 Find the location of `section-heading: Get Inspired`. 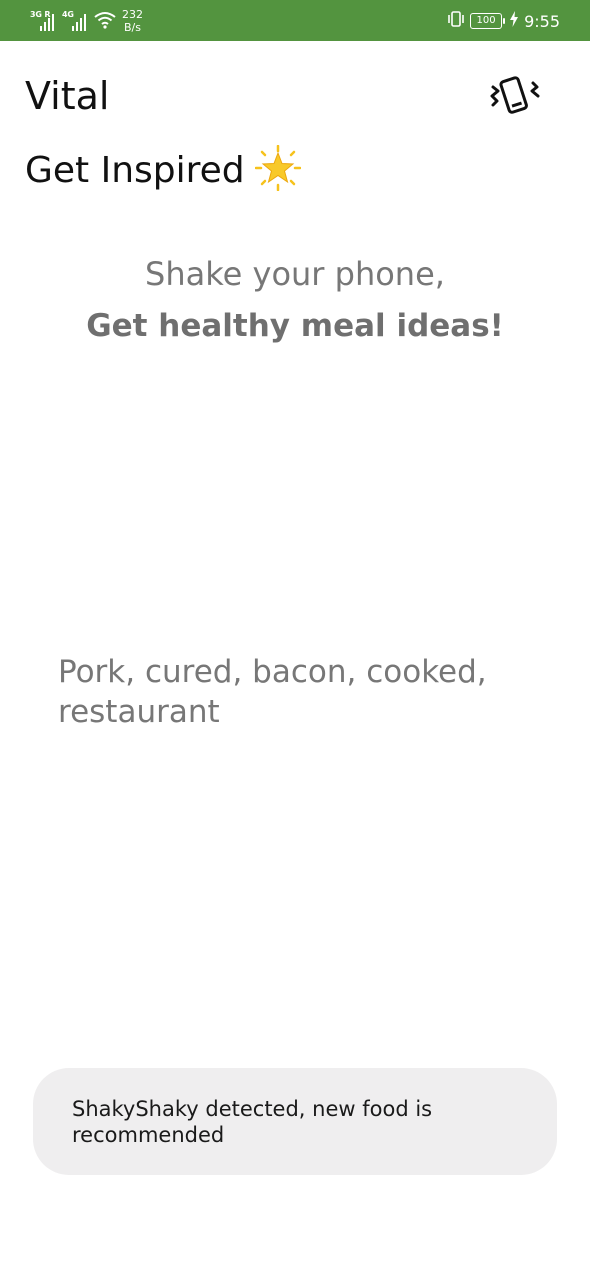

section-heading: Get Inspired is located at coordinates (163, 170).